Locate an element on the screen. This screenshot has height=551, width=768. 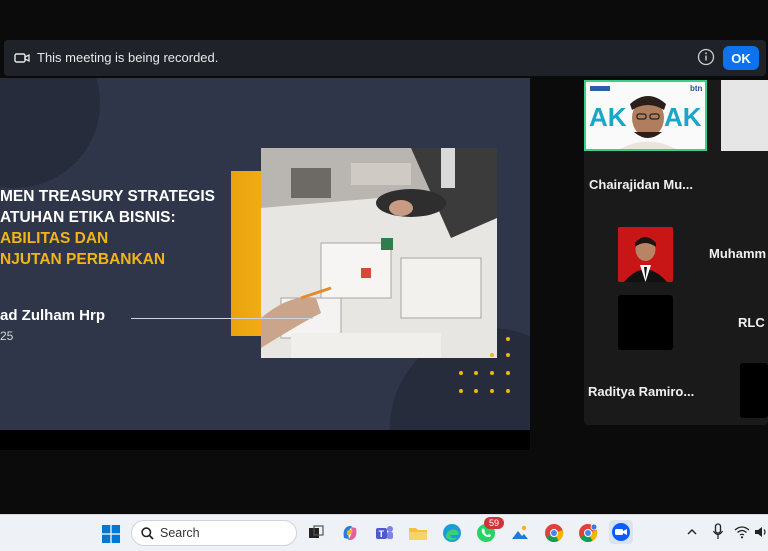
video-tile-muhamm is located at coordinates (645, 254).